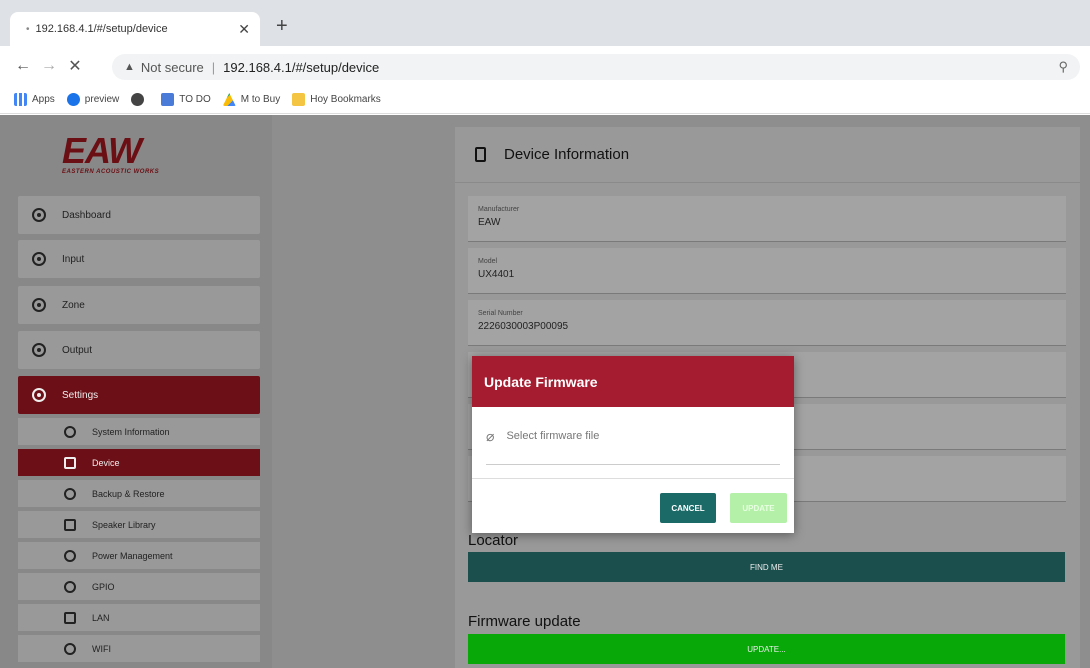  What do you see at coordinates (336, 99) in the screenshot?
I see `bookmark-folder: Hoy Bookmarks` at bounding box center [336, 99].